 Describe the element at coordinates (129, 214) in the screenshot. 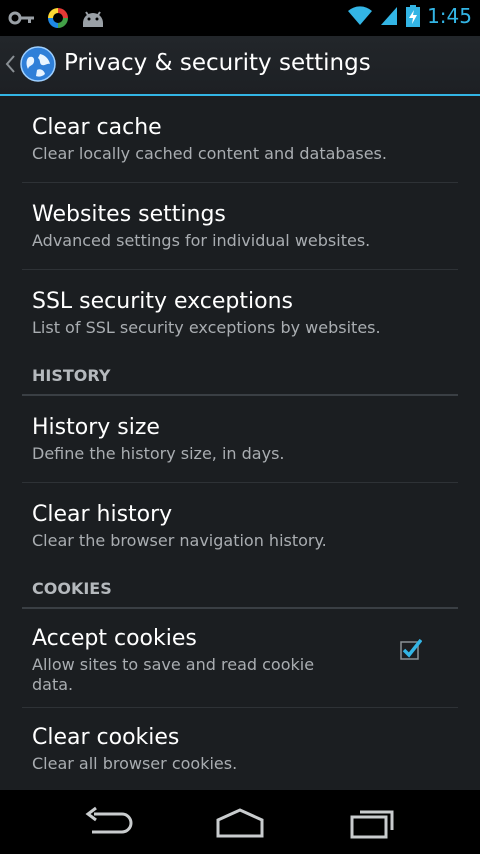

I see `pref-title: Websites settings` at that location.